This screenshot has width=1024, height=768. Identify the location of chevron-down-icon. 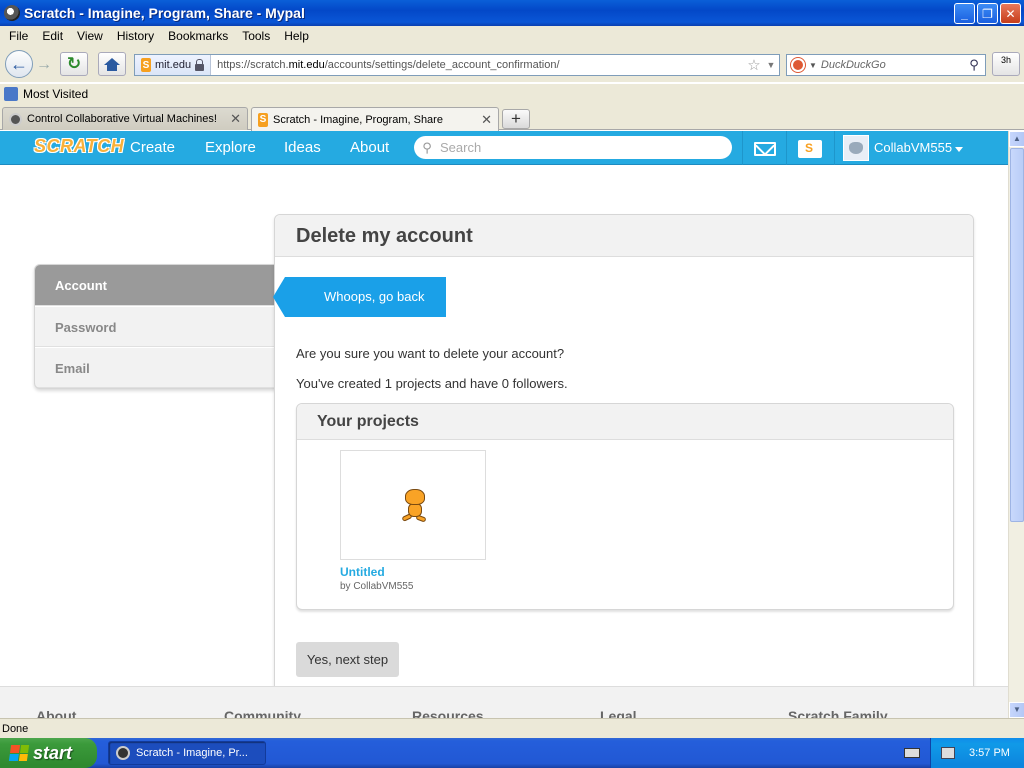
(959, 149).